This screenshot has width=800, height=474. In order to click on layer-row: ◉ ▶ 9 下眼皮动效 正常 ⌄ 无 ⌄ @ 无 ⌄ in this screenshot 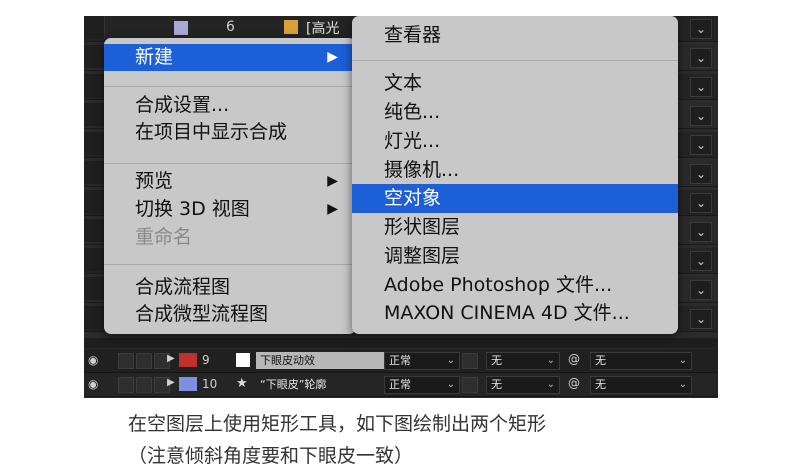, I will do `click(401, 361)`.